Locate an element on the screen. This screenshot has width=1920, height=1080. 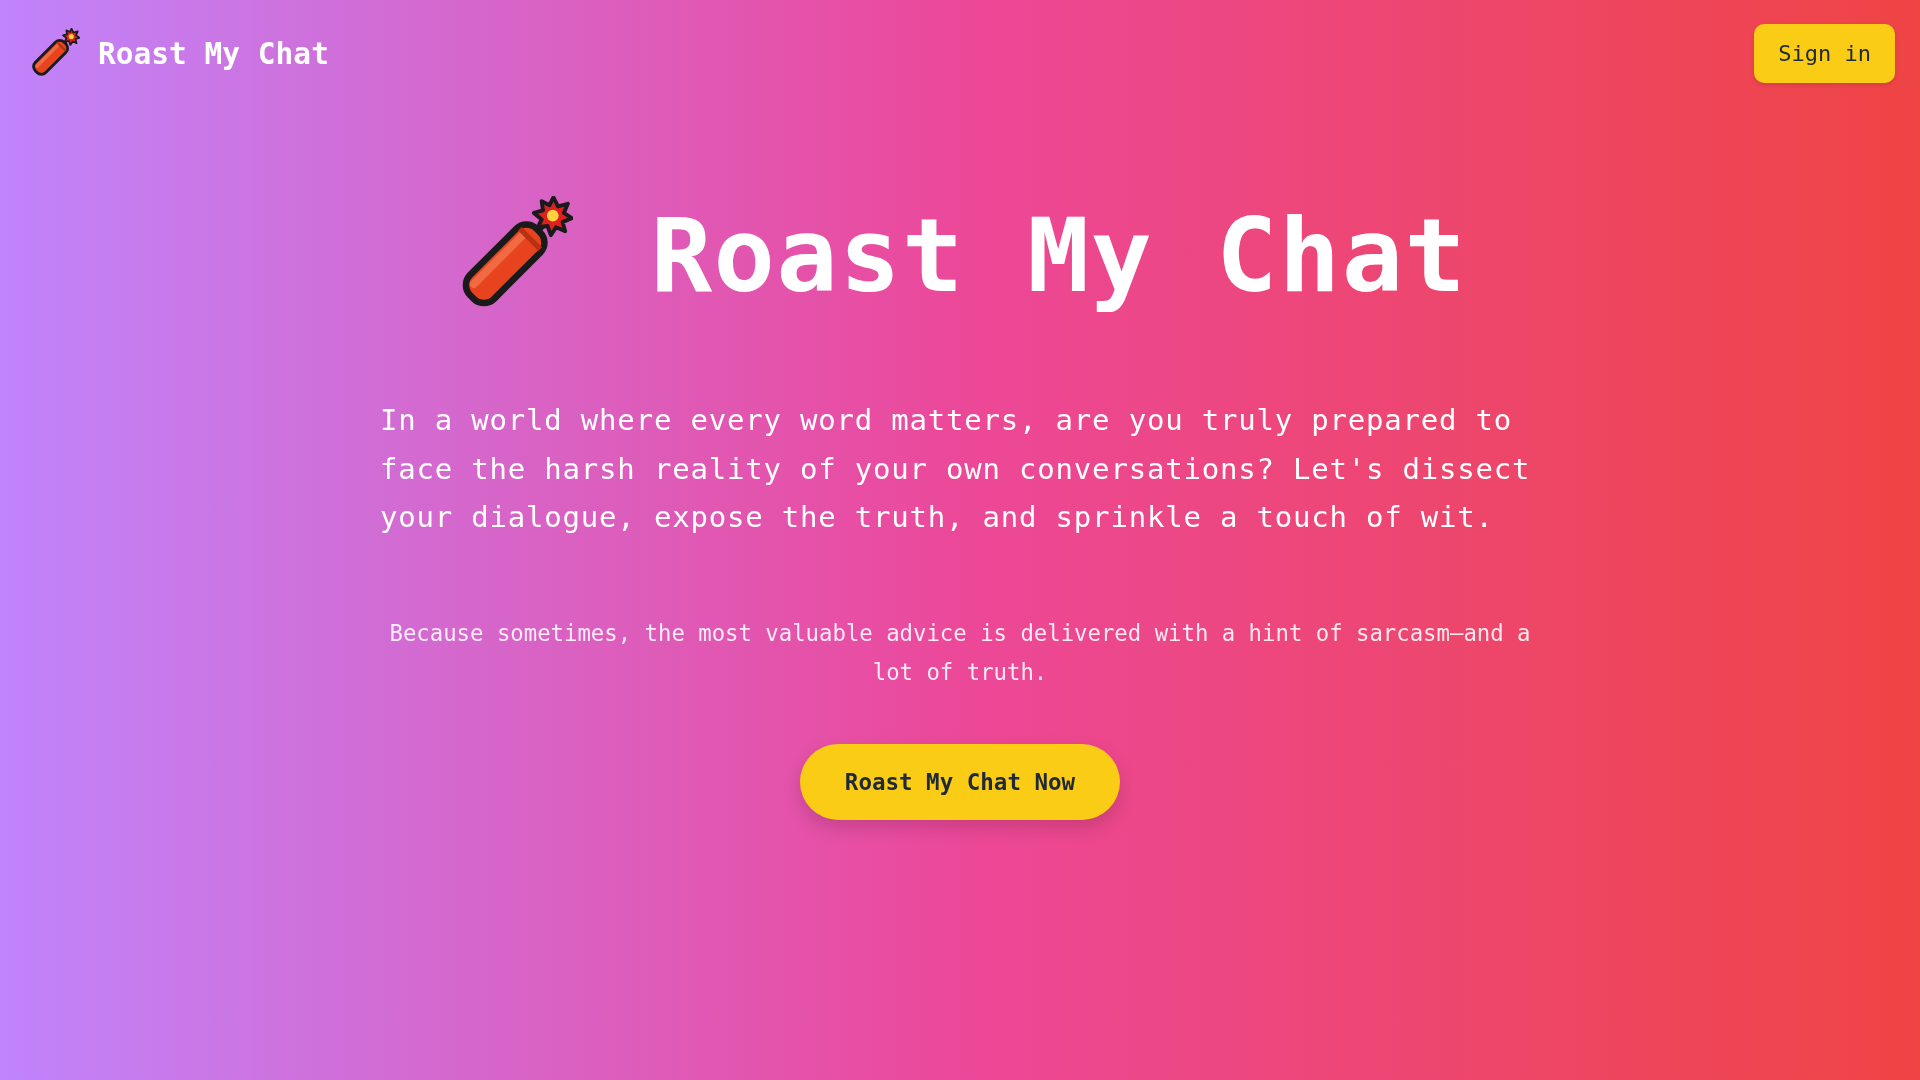
logo-text: Roast My Chat is located at coordinates (213, 53).